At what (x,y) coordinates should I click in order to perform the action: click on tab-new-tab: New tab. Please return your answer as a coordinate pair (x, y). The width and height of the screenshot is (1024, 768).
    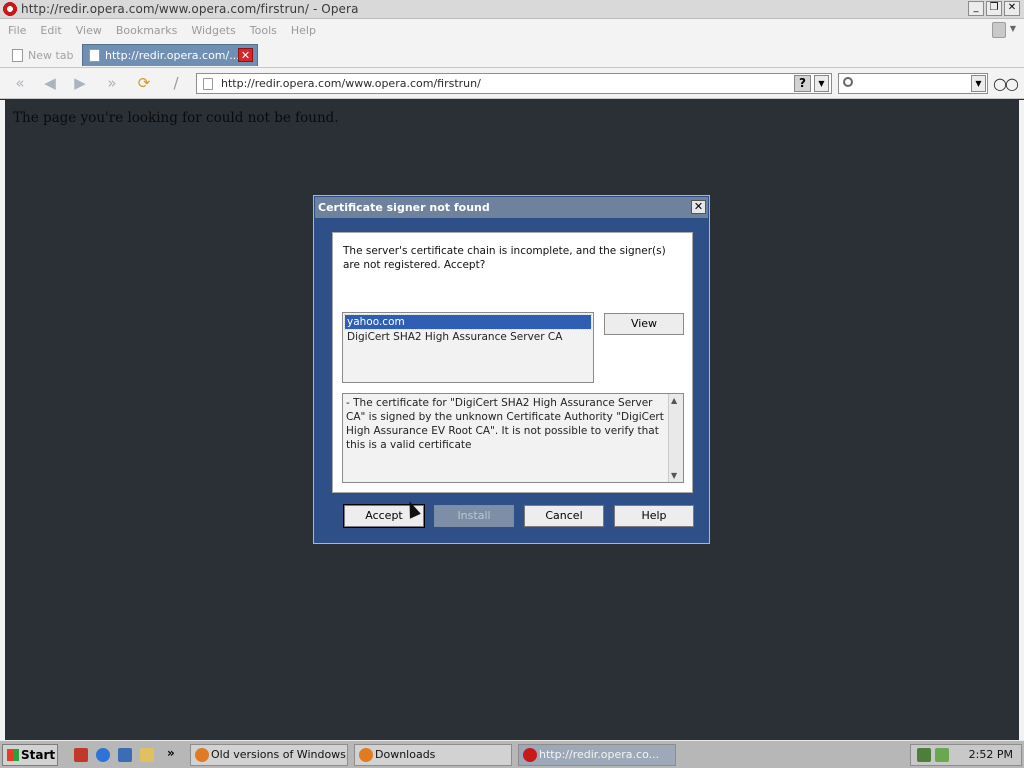
    Looking at the image, I should click on (42, 55).